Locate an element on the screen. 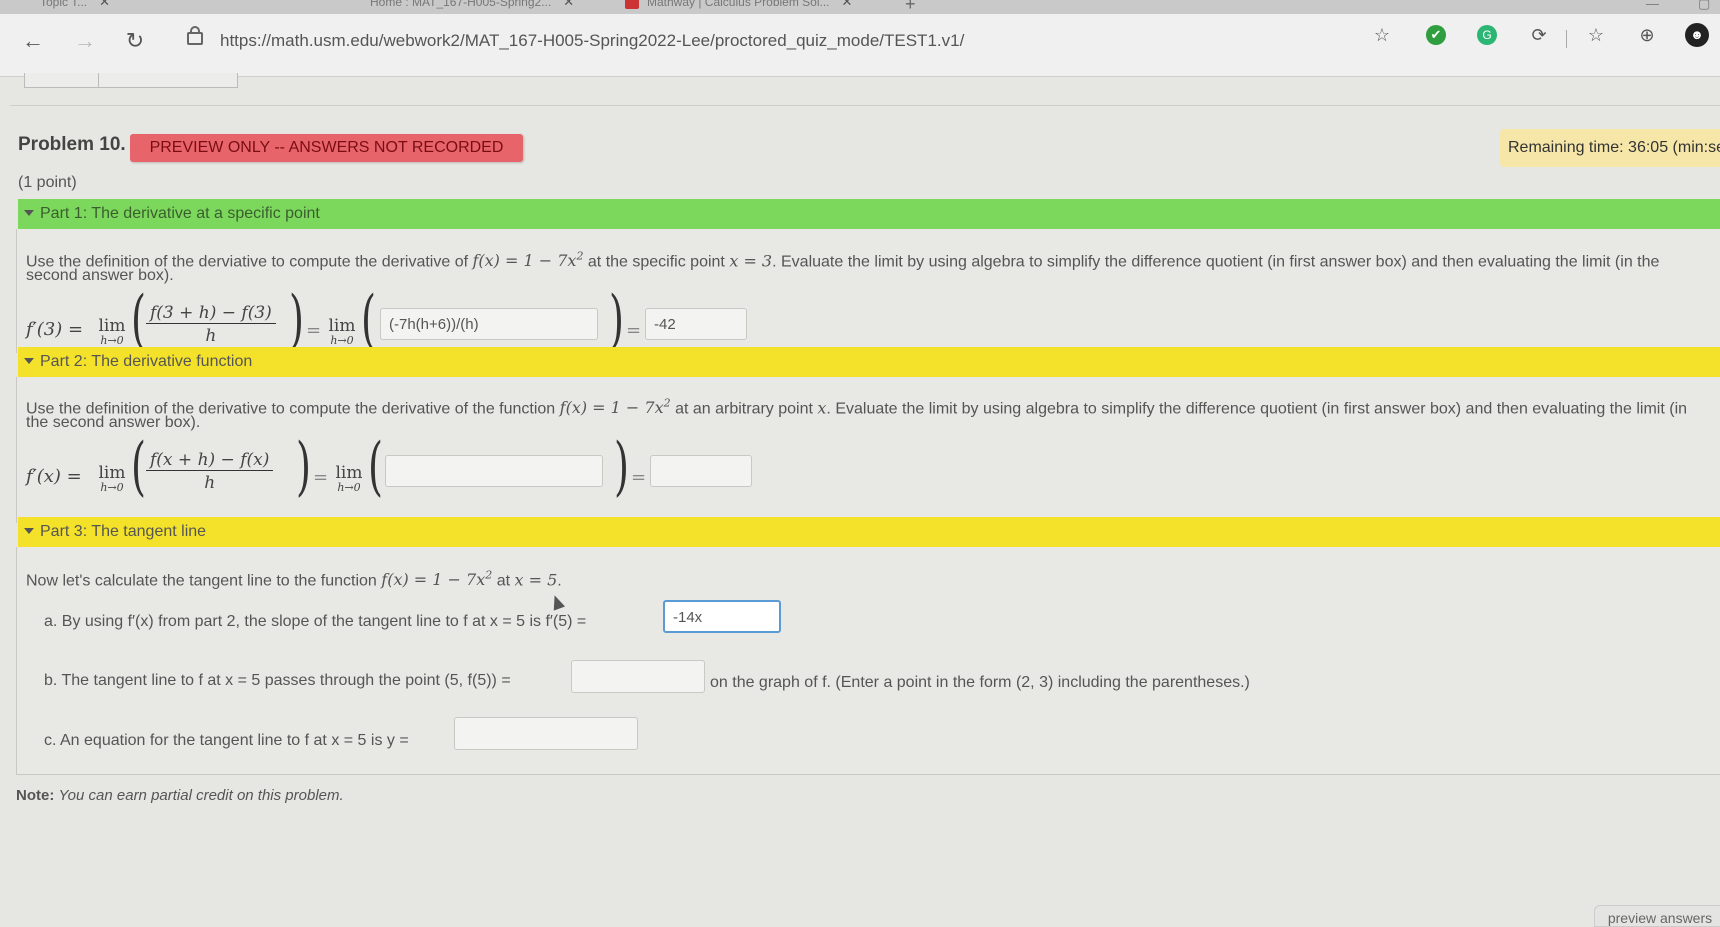 Image resolution: width=1720 pixels, height=927 pixels. slope-answer-input: -14x is located at coordinates (722, 616).